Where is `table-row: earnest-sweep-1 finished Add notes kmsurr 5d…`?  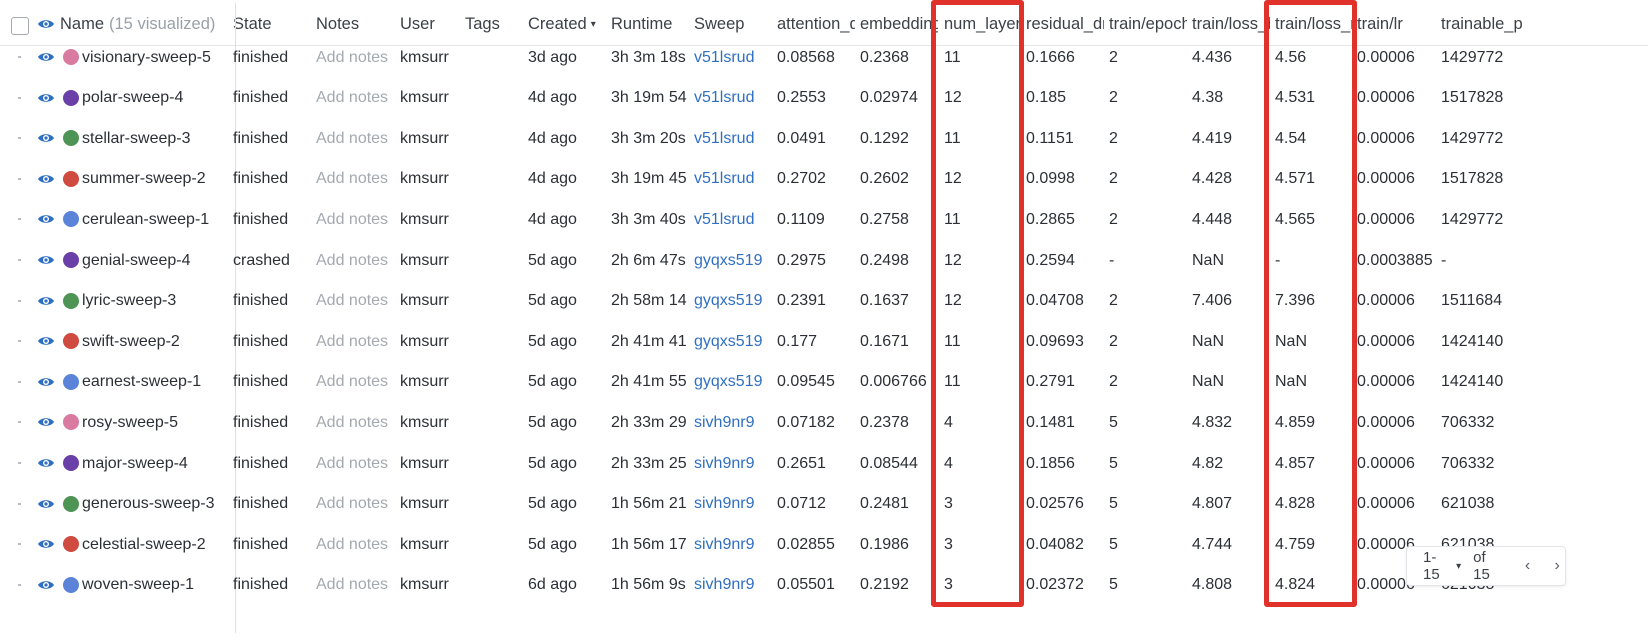 table-row: earnest-sweep-1 finished Add notes kmsurr 5d… is located at coordinates (824, 382).